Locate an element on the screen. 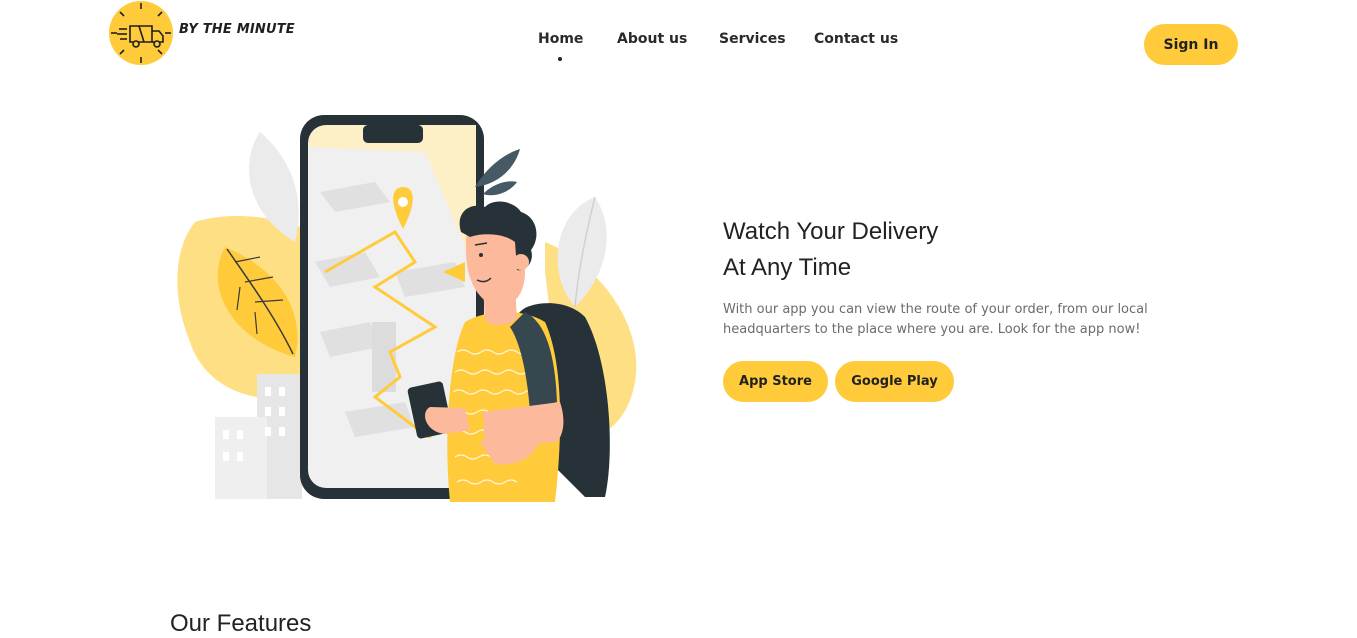 This screenshot has height=638, width=1357. nav-about-us: About us is located at coordinates (652, 39).